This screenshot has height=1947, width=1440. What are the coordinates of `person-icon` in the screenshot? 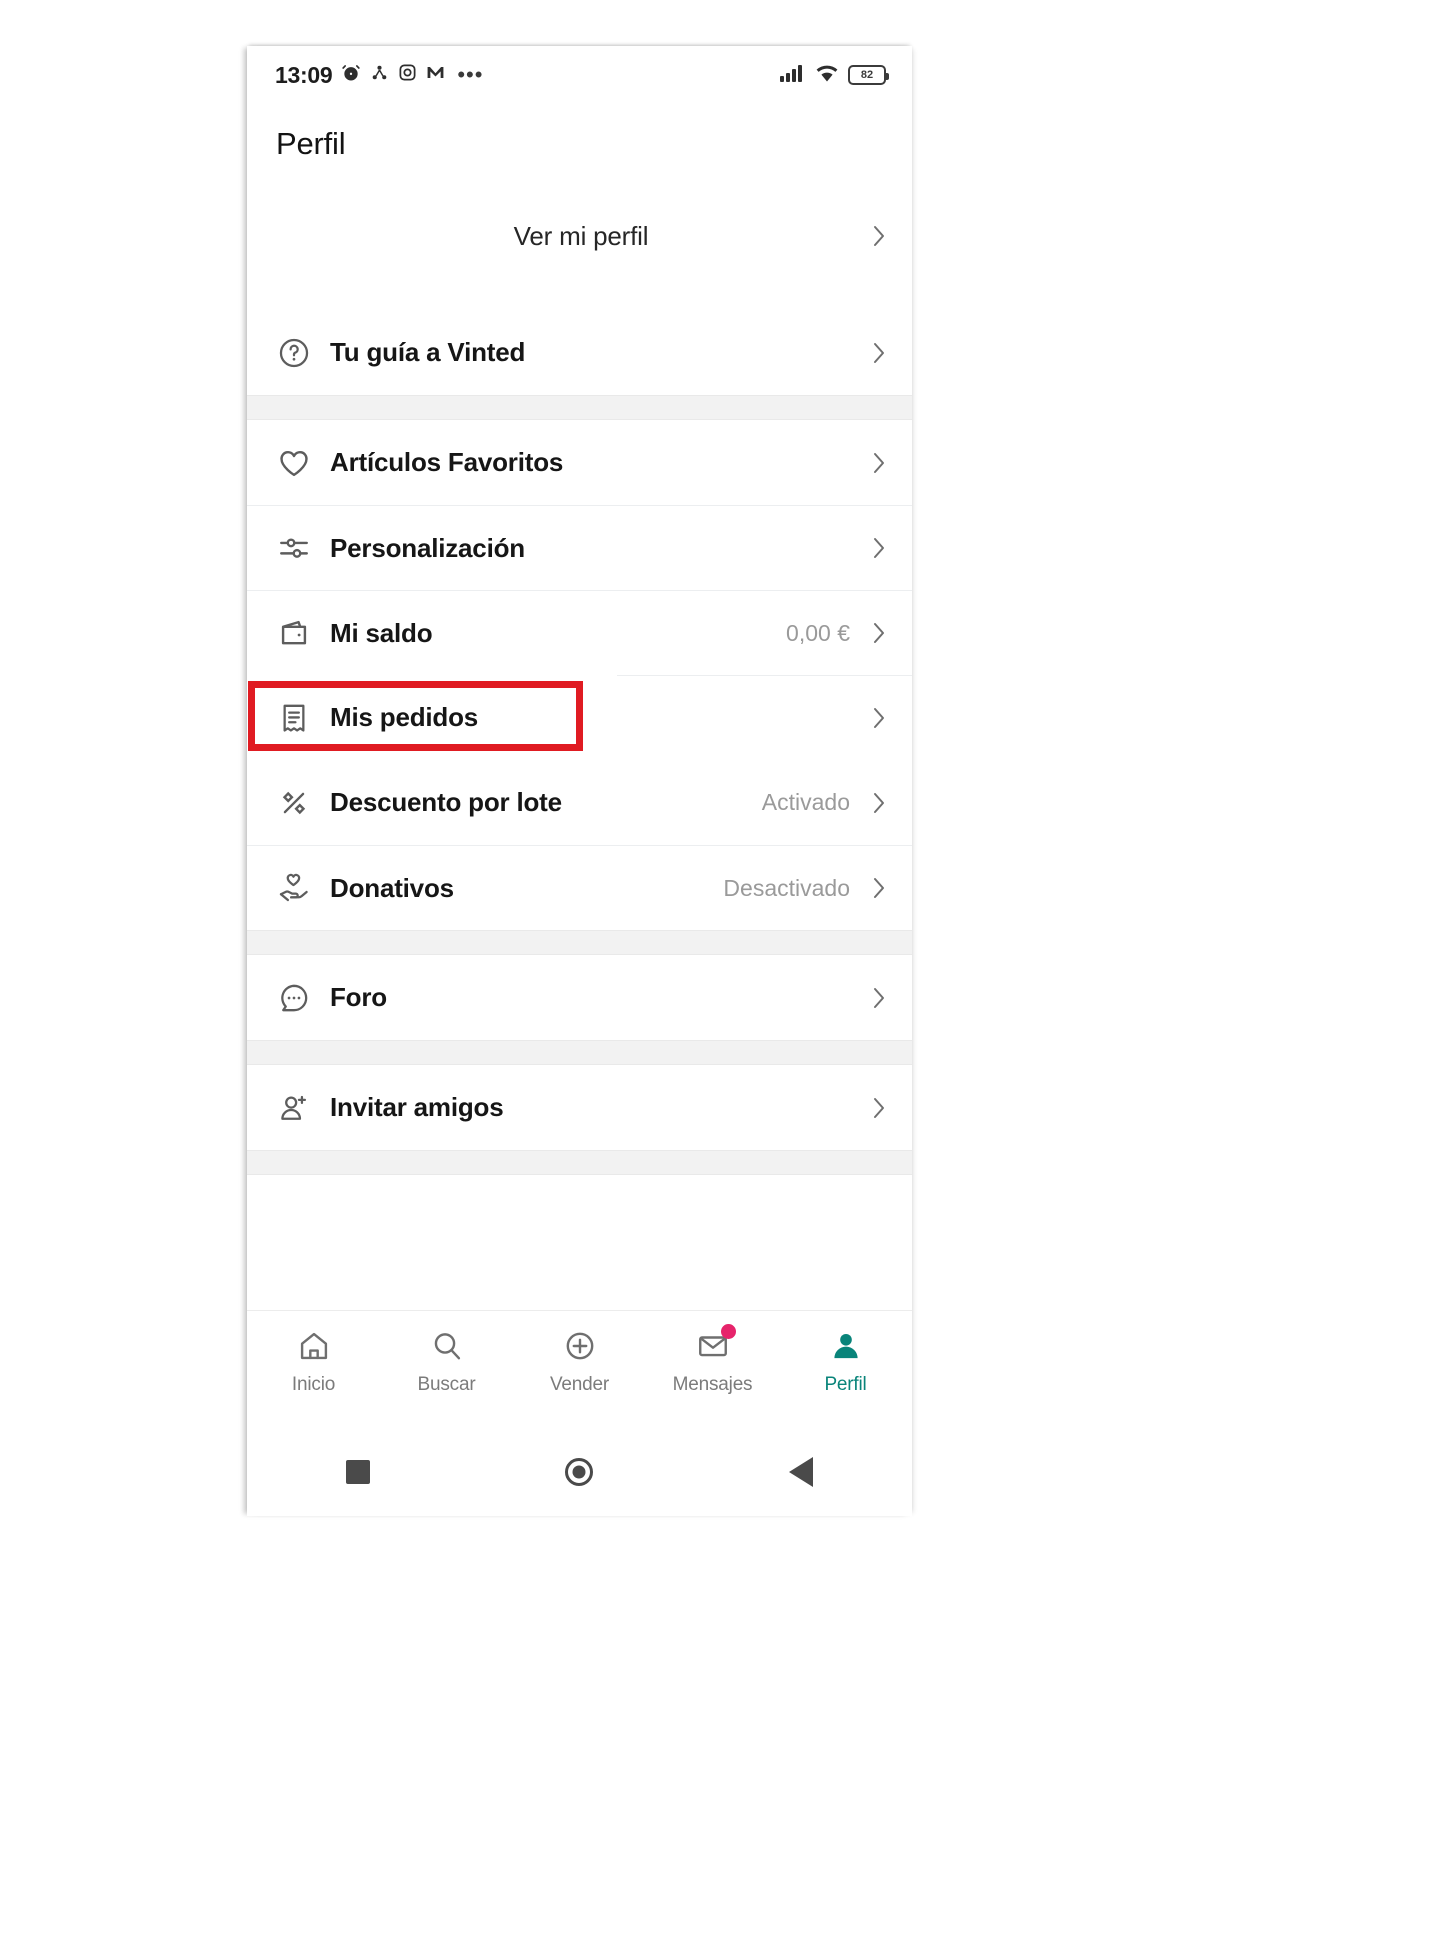 It's located at (846, 1346).